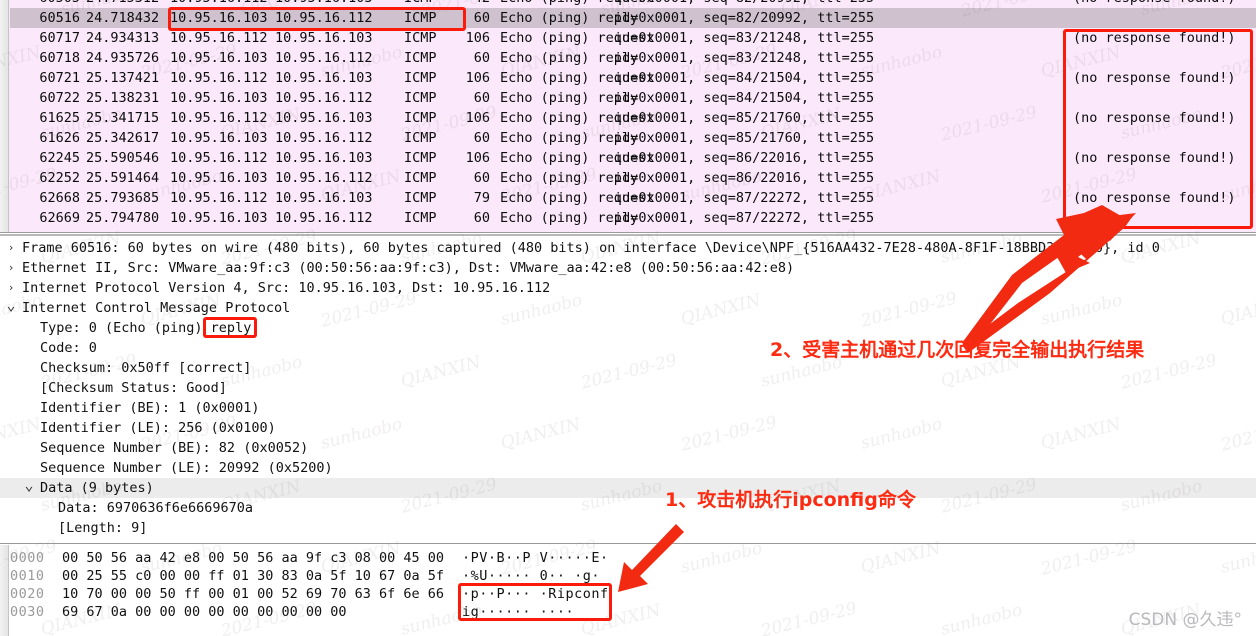 Image resolution: width=1256 pixels, height=636 pixels. I want to click on hex-ascii: ig······ ····, so click(518, 612).